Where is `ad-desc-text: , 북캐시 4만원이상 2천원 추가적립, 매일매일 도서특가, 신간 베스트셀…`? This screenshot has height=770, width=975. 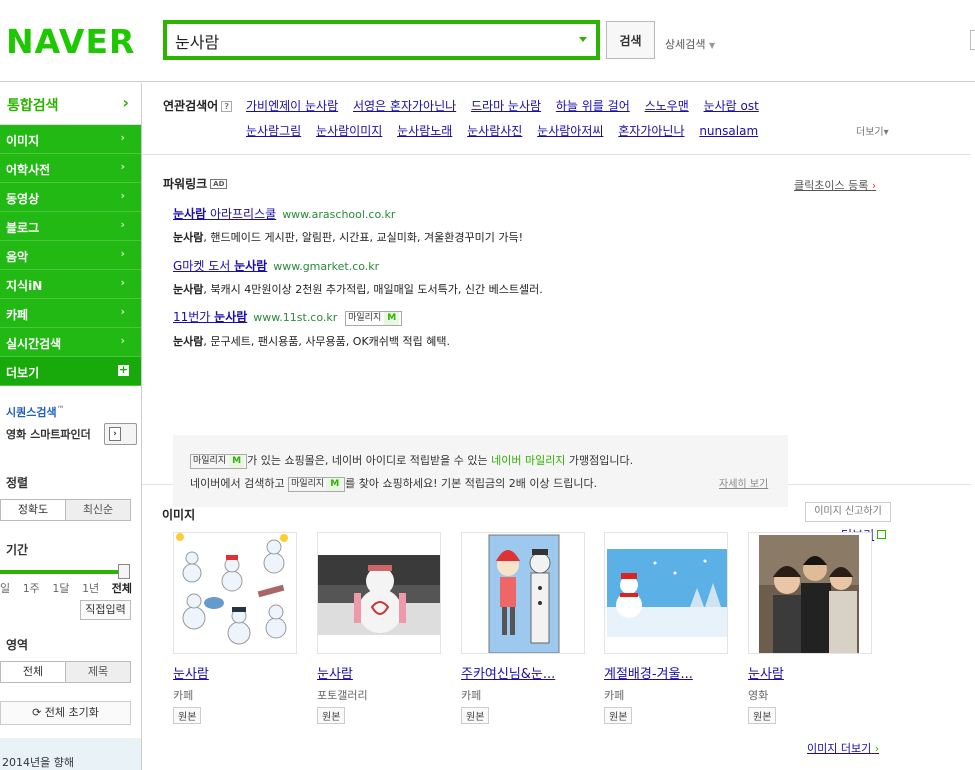
ad-desc-text: , 북캐시 4만원이상 2천원 추가적립, 매일매일 도서특가, 신간 베스트셀… is located at coordinates (373, 289).